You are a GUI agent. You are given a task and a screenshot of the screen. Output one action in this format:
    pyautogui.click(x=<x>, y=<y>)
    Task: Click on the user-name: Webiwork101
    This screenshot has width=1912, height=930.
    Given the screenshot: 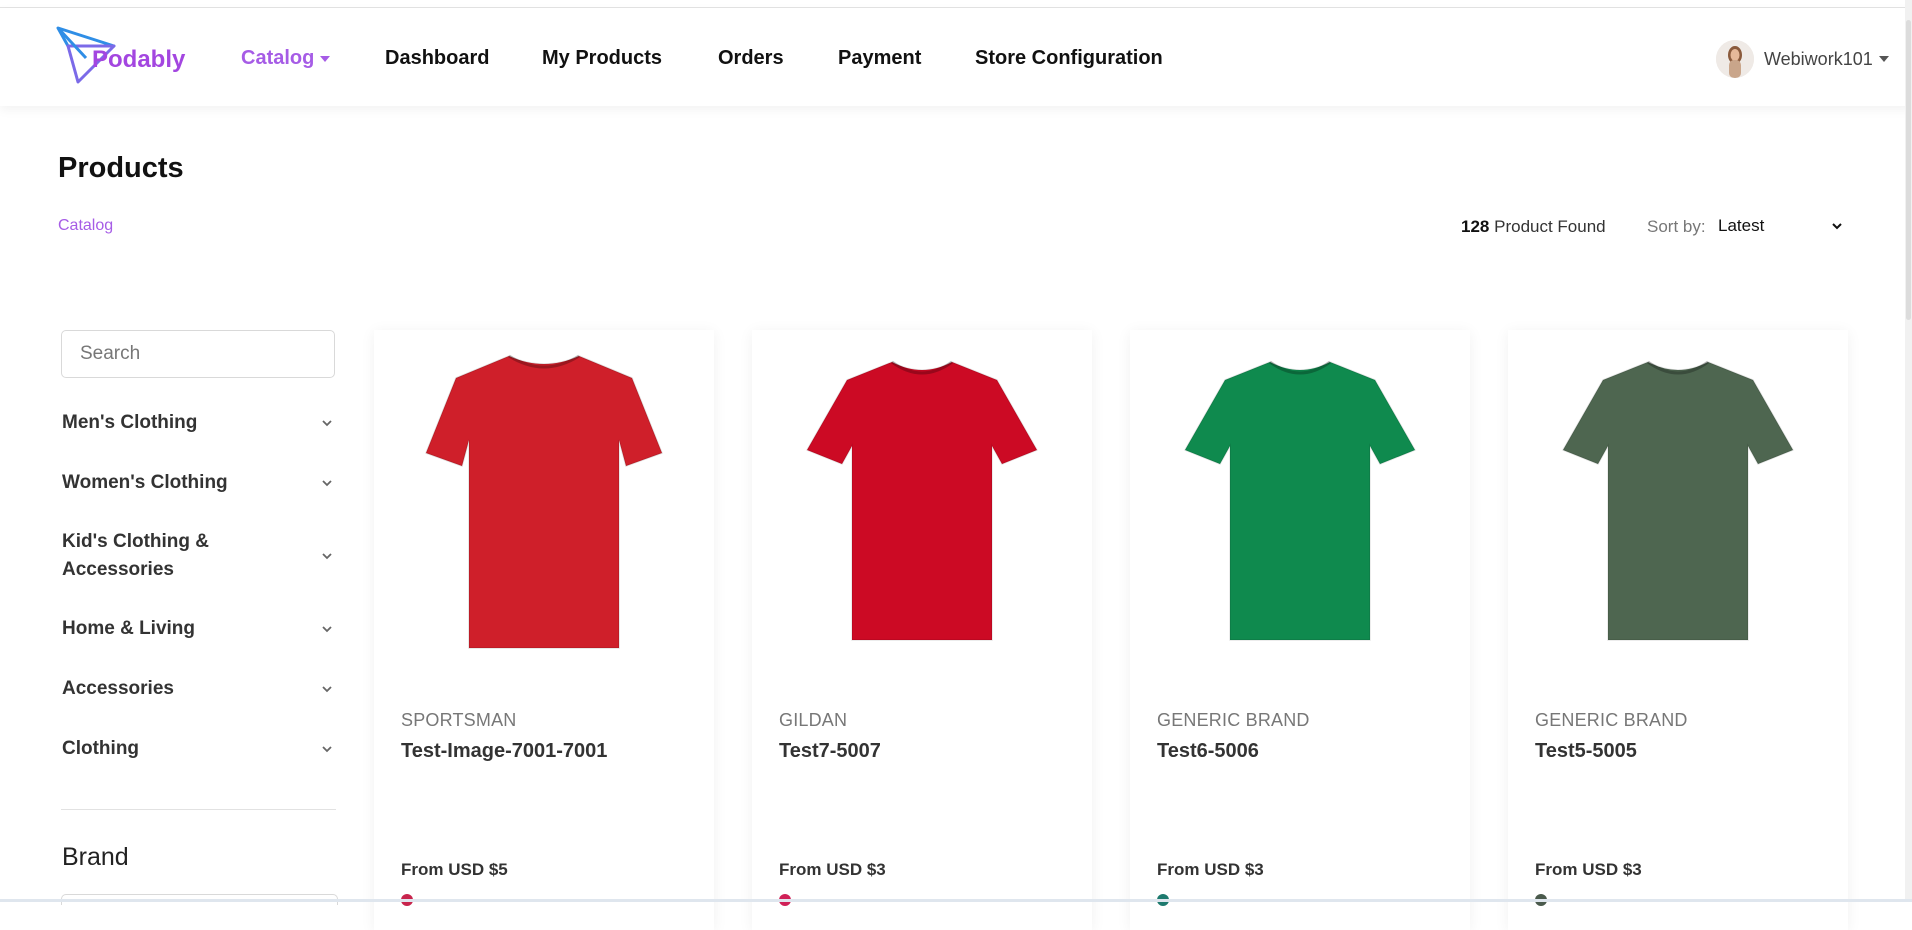 What is the action you would take?
    pyautogui.click(x=1818, y=58)
    